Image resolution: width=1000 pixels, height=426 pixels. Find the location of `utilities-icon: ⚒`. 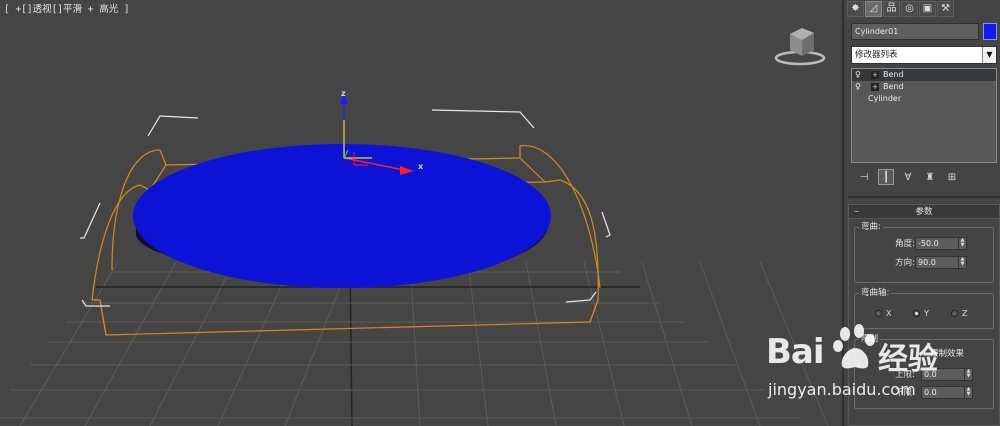

utilities-icon: ⚒ is located at coordinates (945, 8).